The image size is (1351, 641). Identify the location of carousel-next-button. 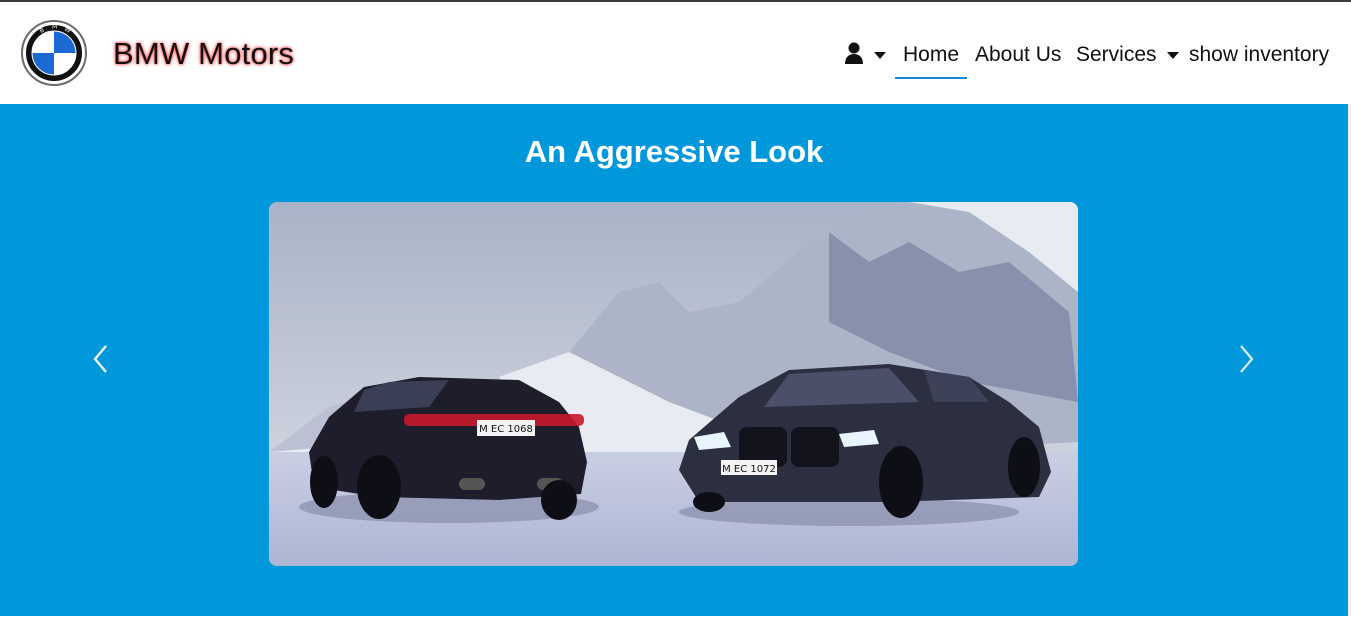
(1247, 359).